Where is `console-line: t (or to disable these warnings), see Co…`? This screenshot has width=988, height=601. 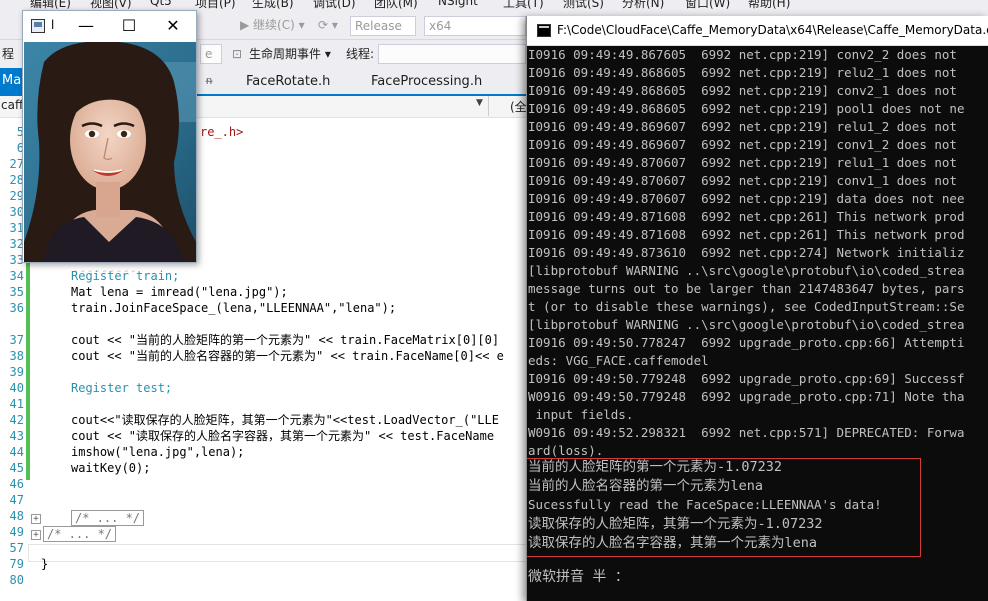 console-line: t (or to disable these warnings), see Co… is located at coordinates (746, 306).